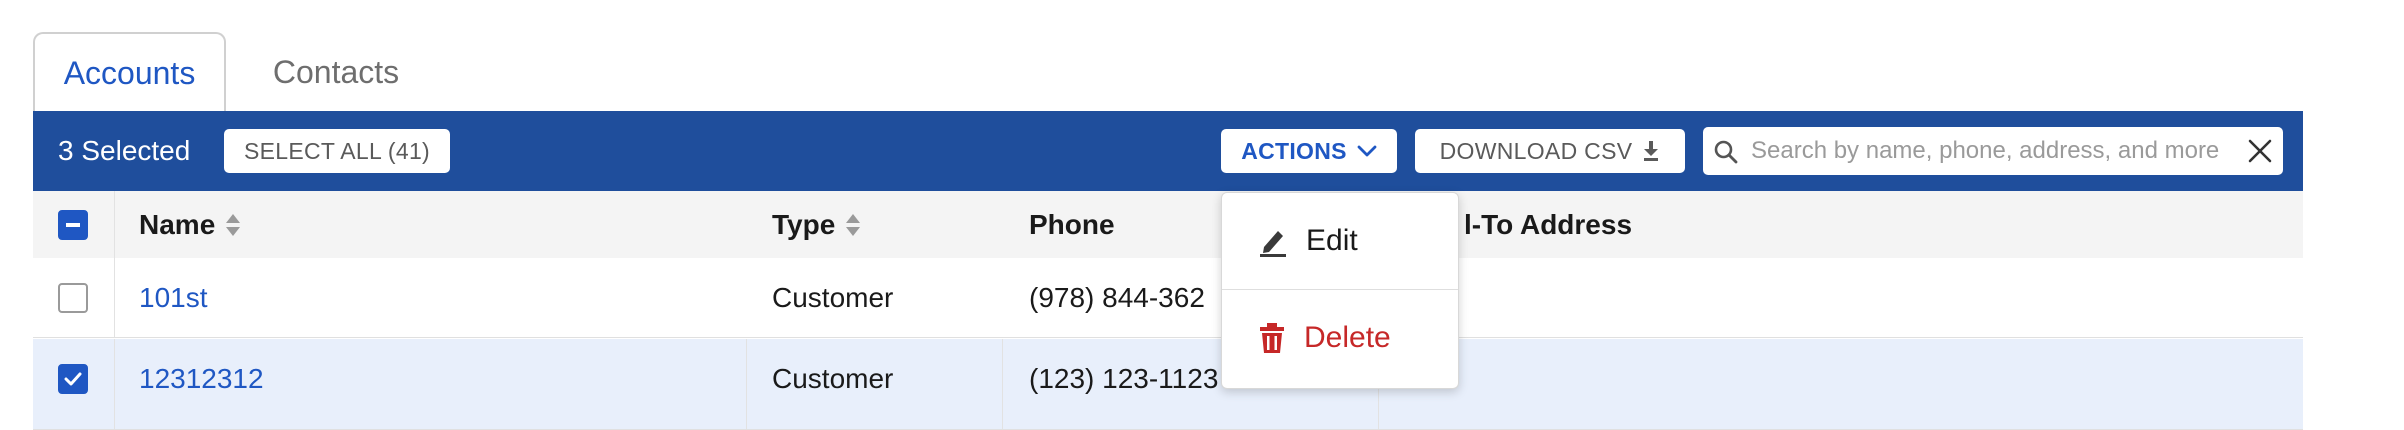 Image resolution: width=2404 pixels, height=430 pixels. I want to click on account-phone: (123) 123-1123, so click(1124, 378).